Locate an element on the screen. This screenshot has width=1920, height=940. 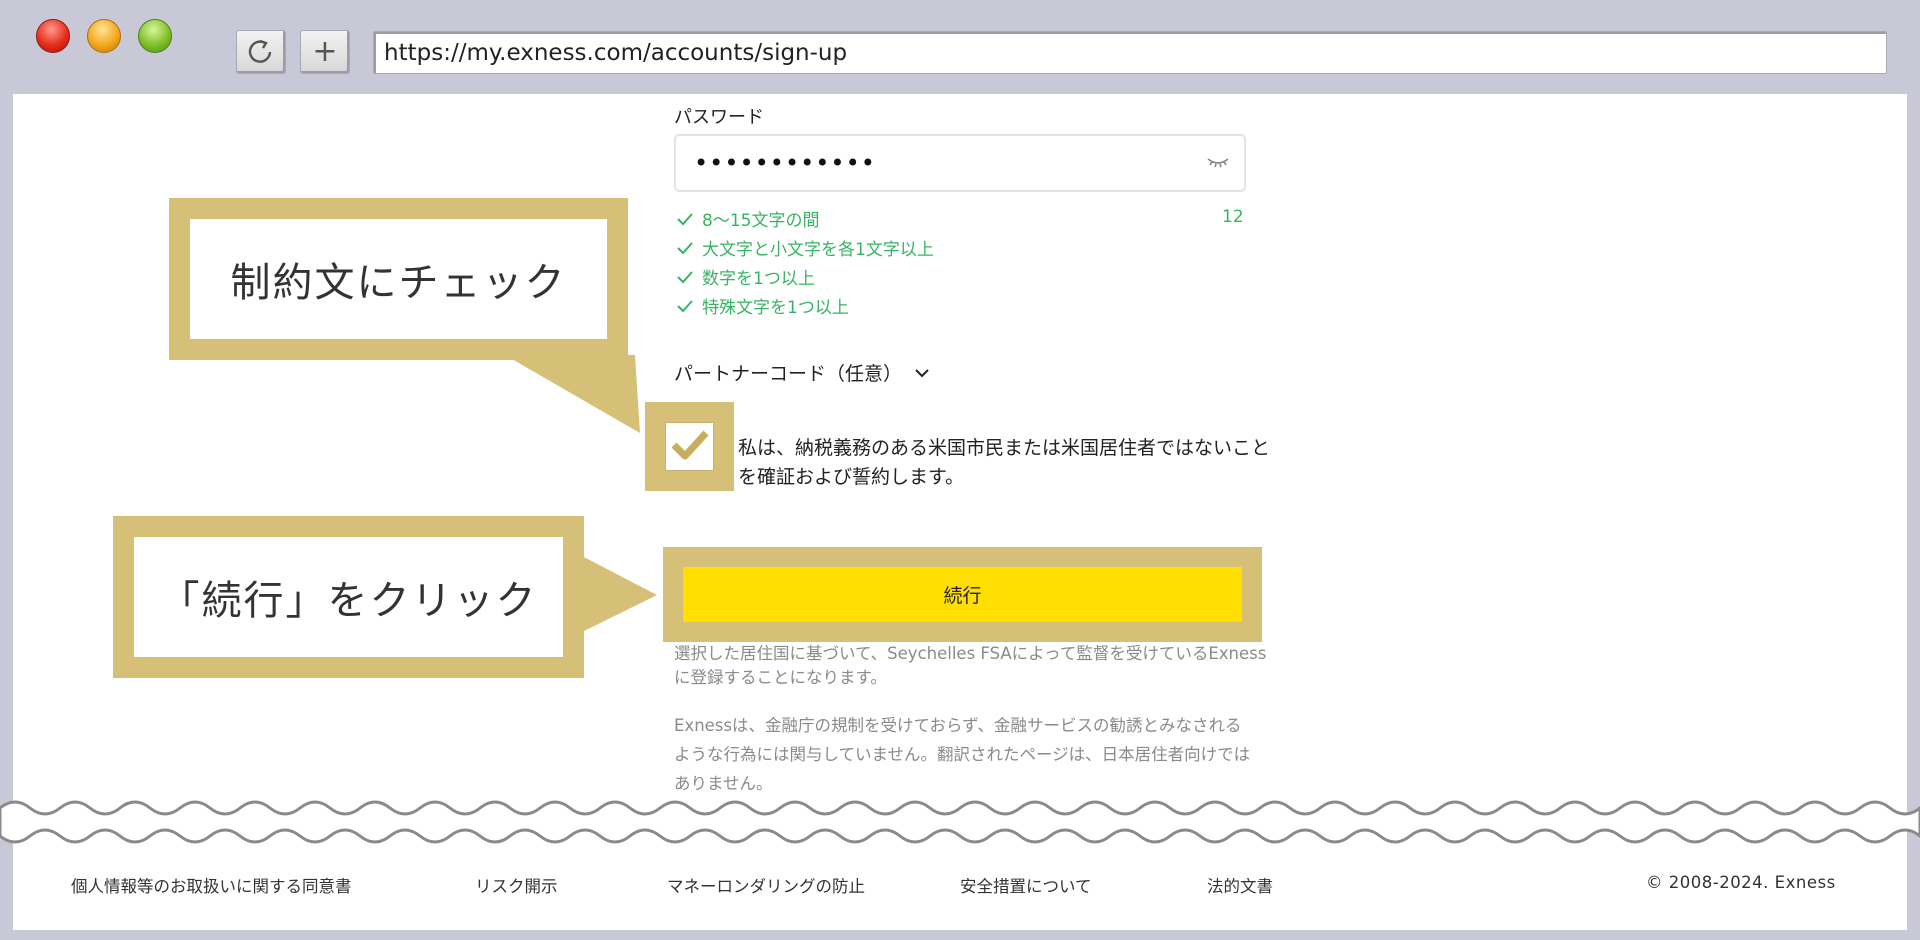
callout-continue-text: 「続行」をクリック is located at coordinates (348, 597).